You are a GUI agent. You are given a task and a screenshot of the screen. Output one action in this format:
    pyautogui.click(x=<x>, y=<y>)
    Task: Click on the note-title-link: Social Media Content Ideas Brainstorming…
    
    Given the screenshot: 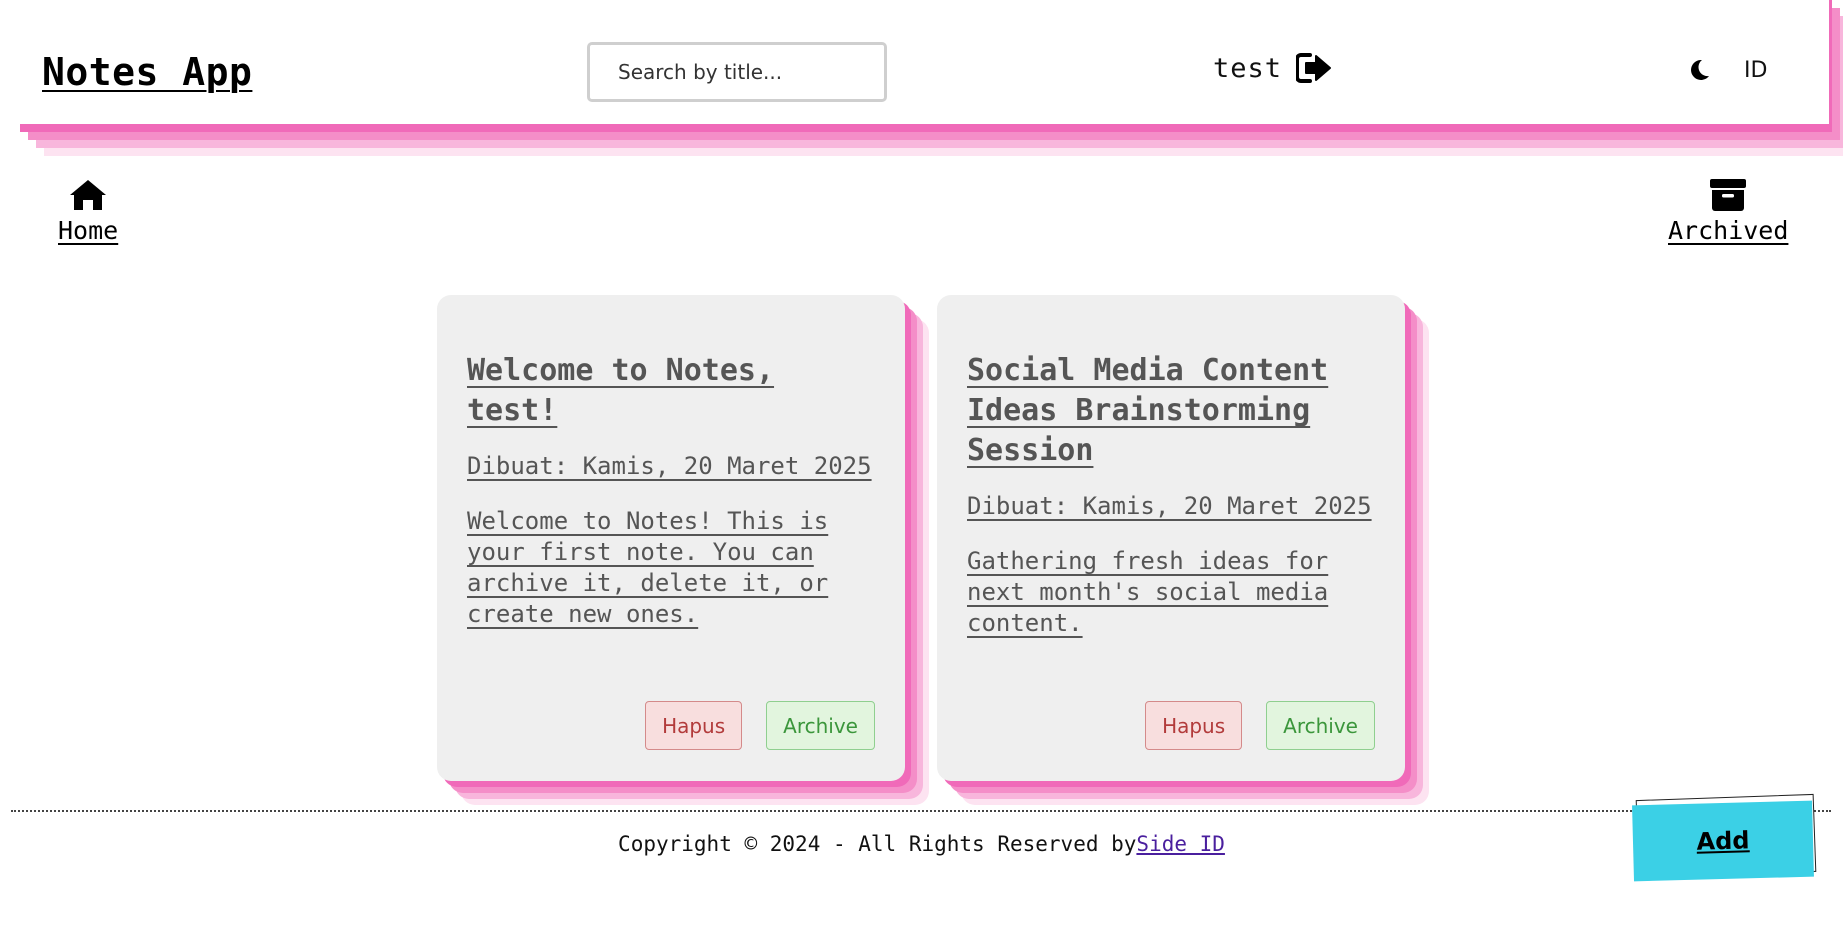 What is the action you would take?
    pyautogui.click(x=1171, y=411)
    